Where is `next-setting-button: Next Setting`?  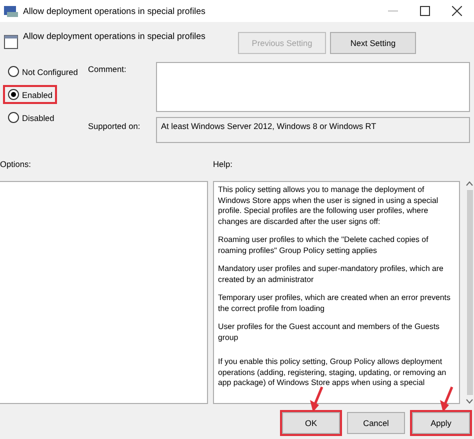 next-setting-button: Next Setting is located at coordinates (373, 43).